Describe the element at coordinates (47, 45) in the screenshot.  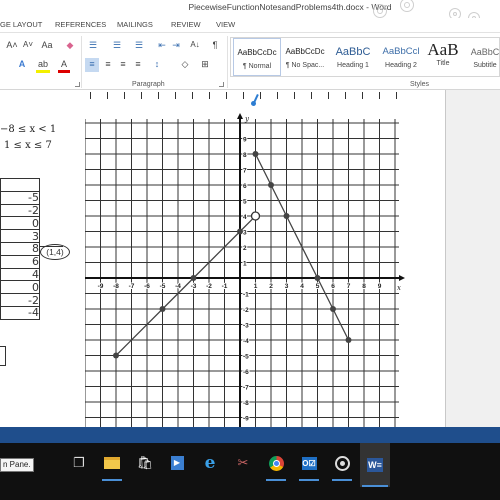
I see `change-case-button: Aa` at that location.